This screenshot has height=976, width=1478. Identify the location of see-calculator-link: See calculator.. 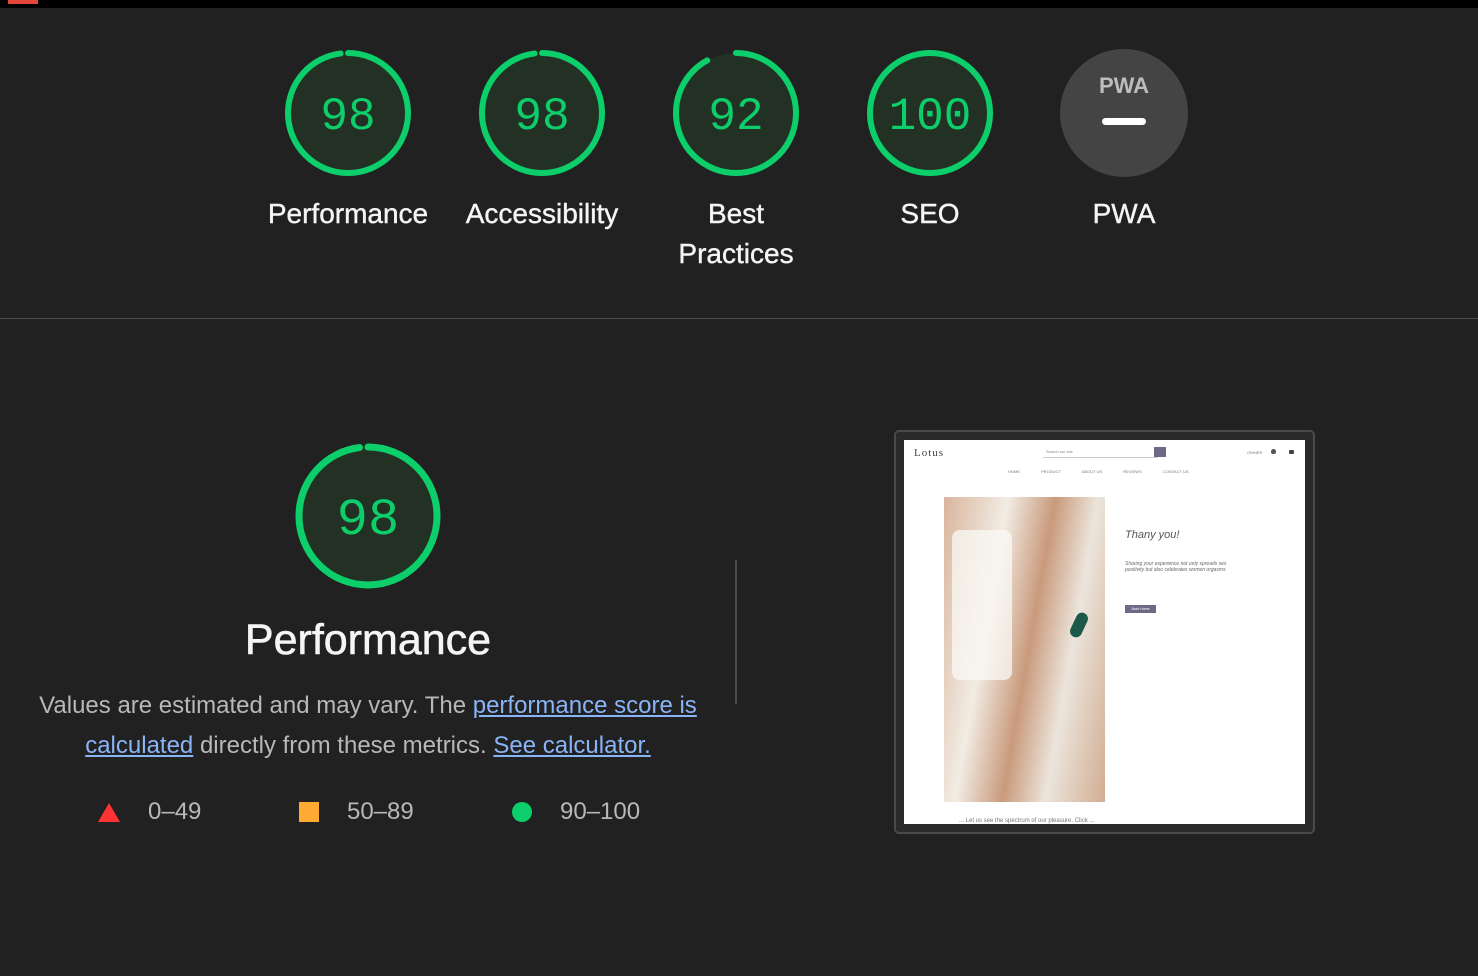
(571, 745).